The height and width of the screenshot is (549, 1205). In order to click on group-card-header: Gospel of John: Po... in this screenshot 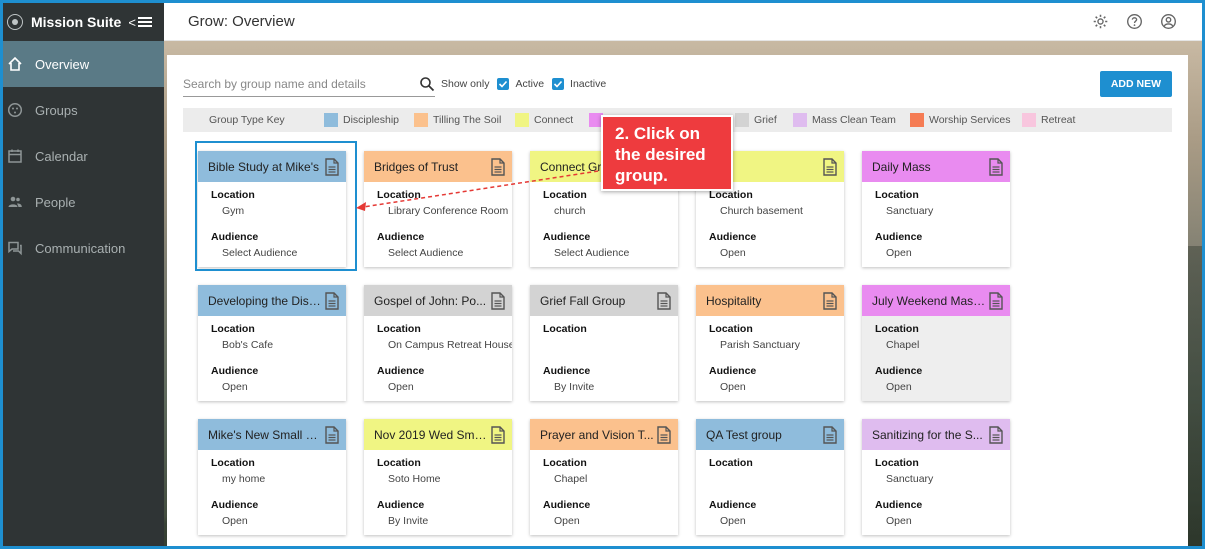, I will do `click(438, 300)`.